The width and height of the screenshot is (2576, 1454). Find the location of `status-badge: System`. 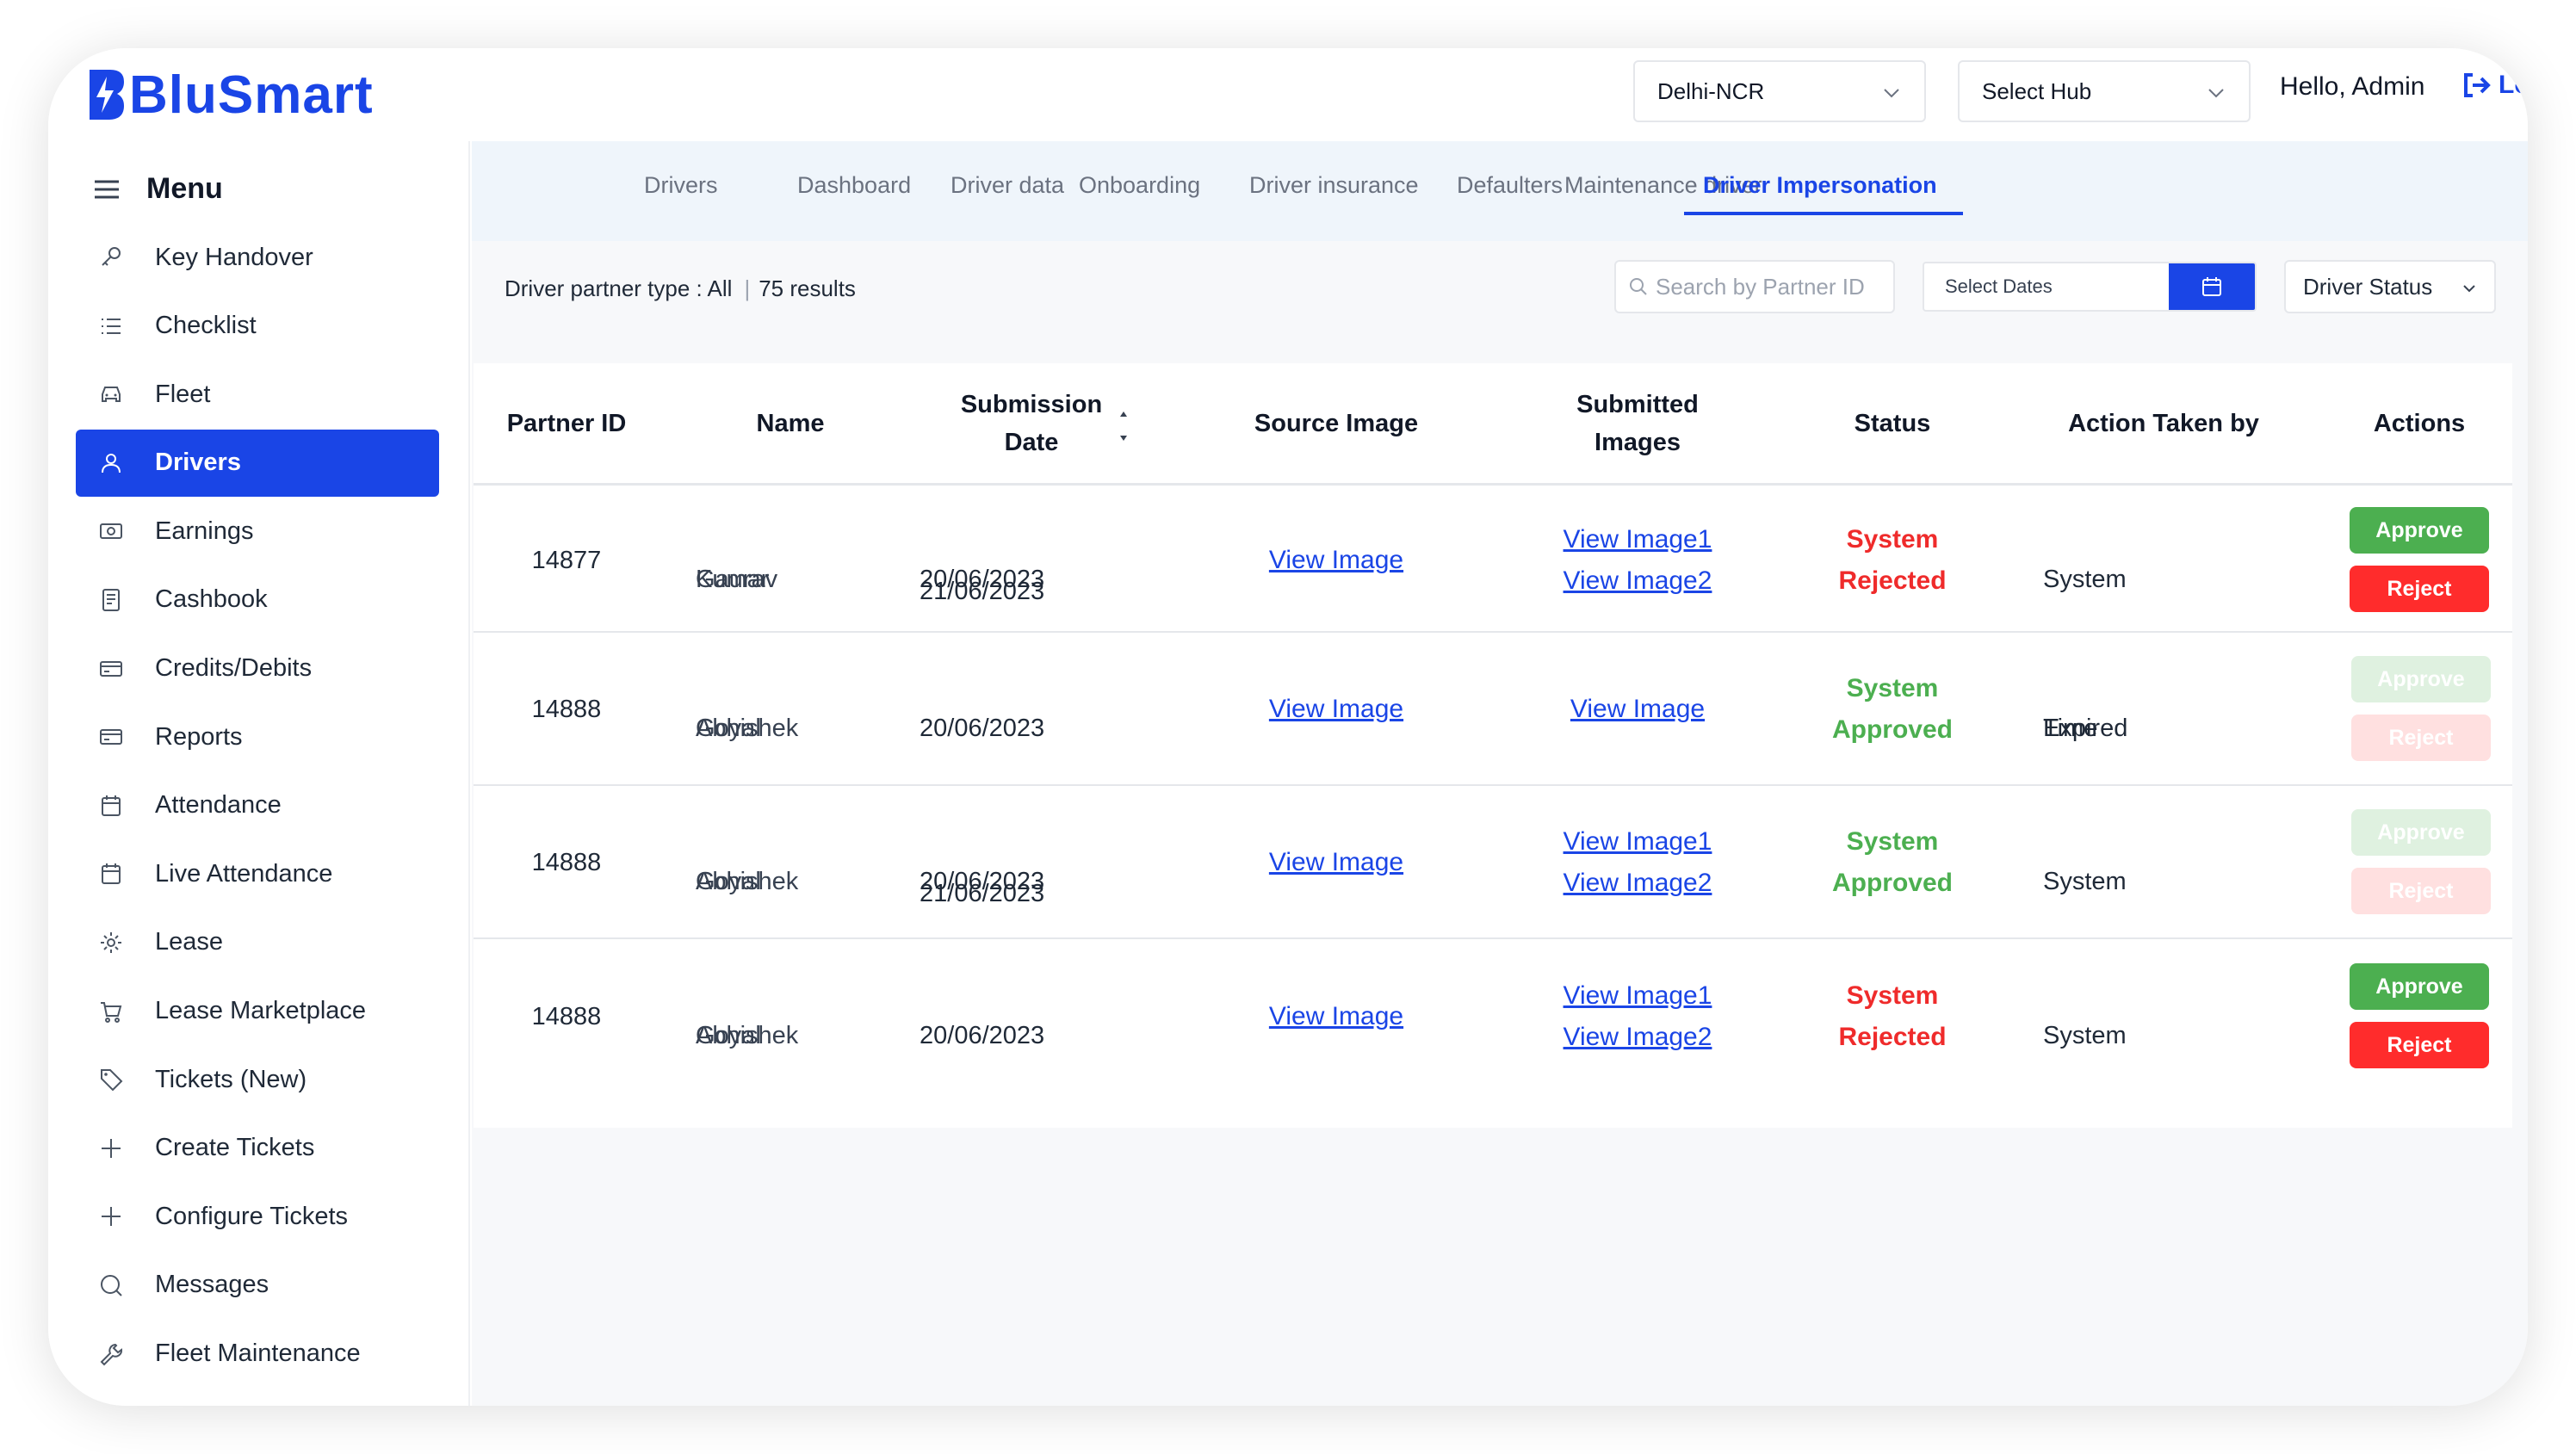

status-badge: System is located at coordinates (1892, 841).